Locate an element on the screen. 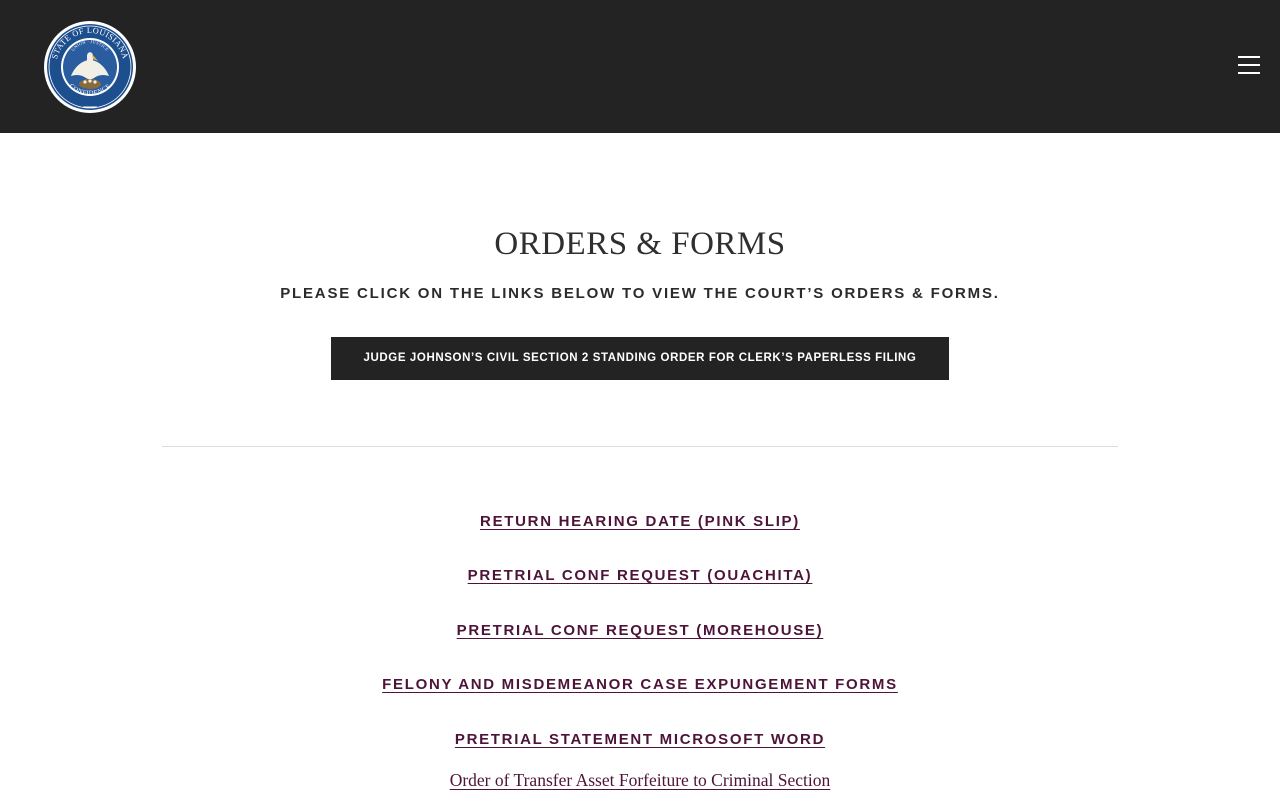 The image size is (1280, 800). hamburger-menu-icon is located at coordinates (1249, 66).